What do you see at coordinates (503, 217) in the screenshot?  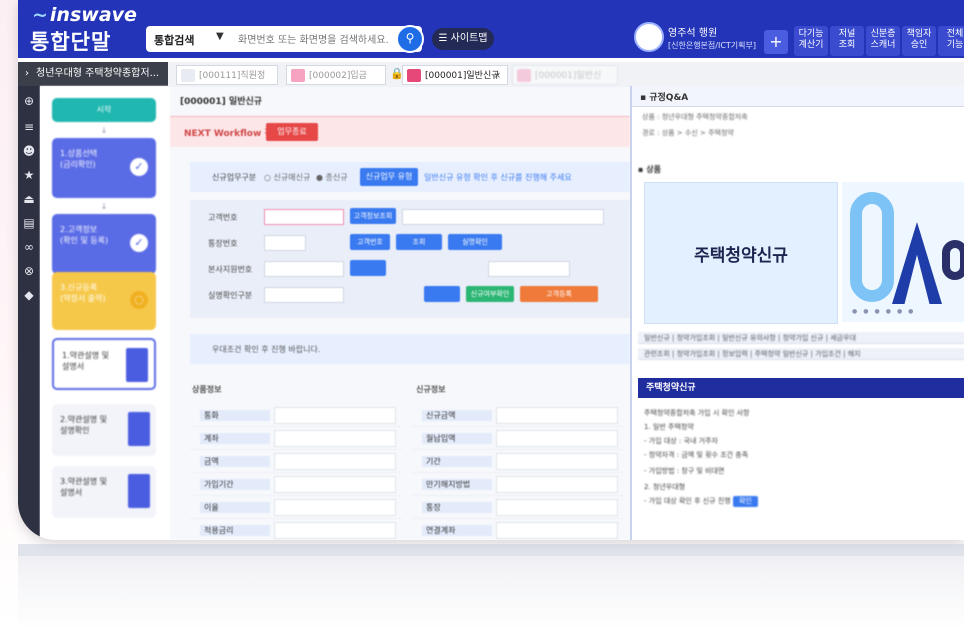 I see `customer-name-field` at bounding box center [503, 217].